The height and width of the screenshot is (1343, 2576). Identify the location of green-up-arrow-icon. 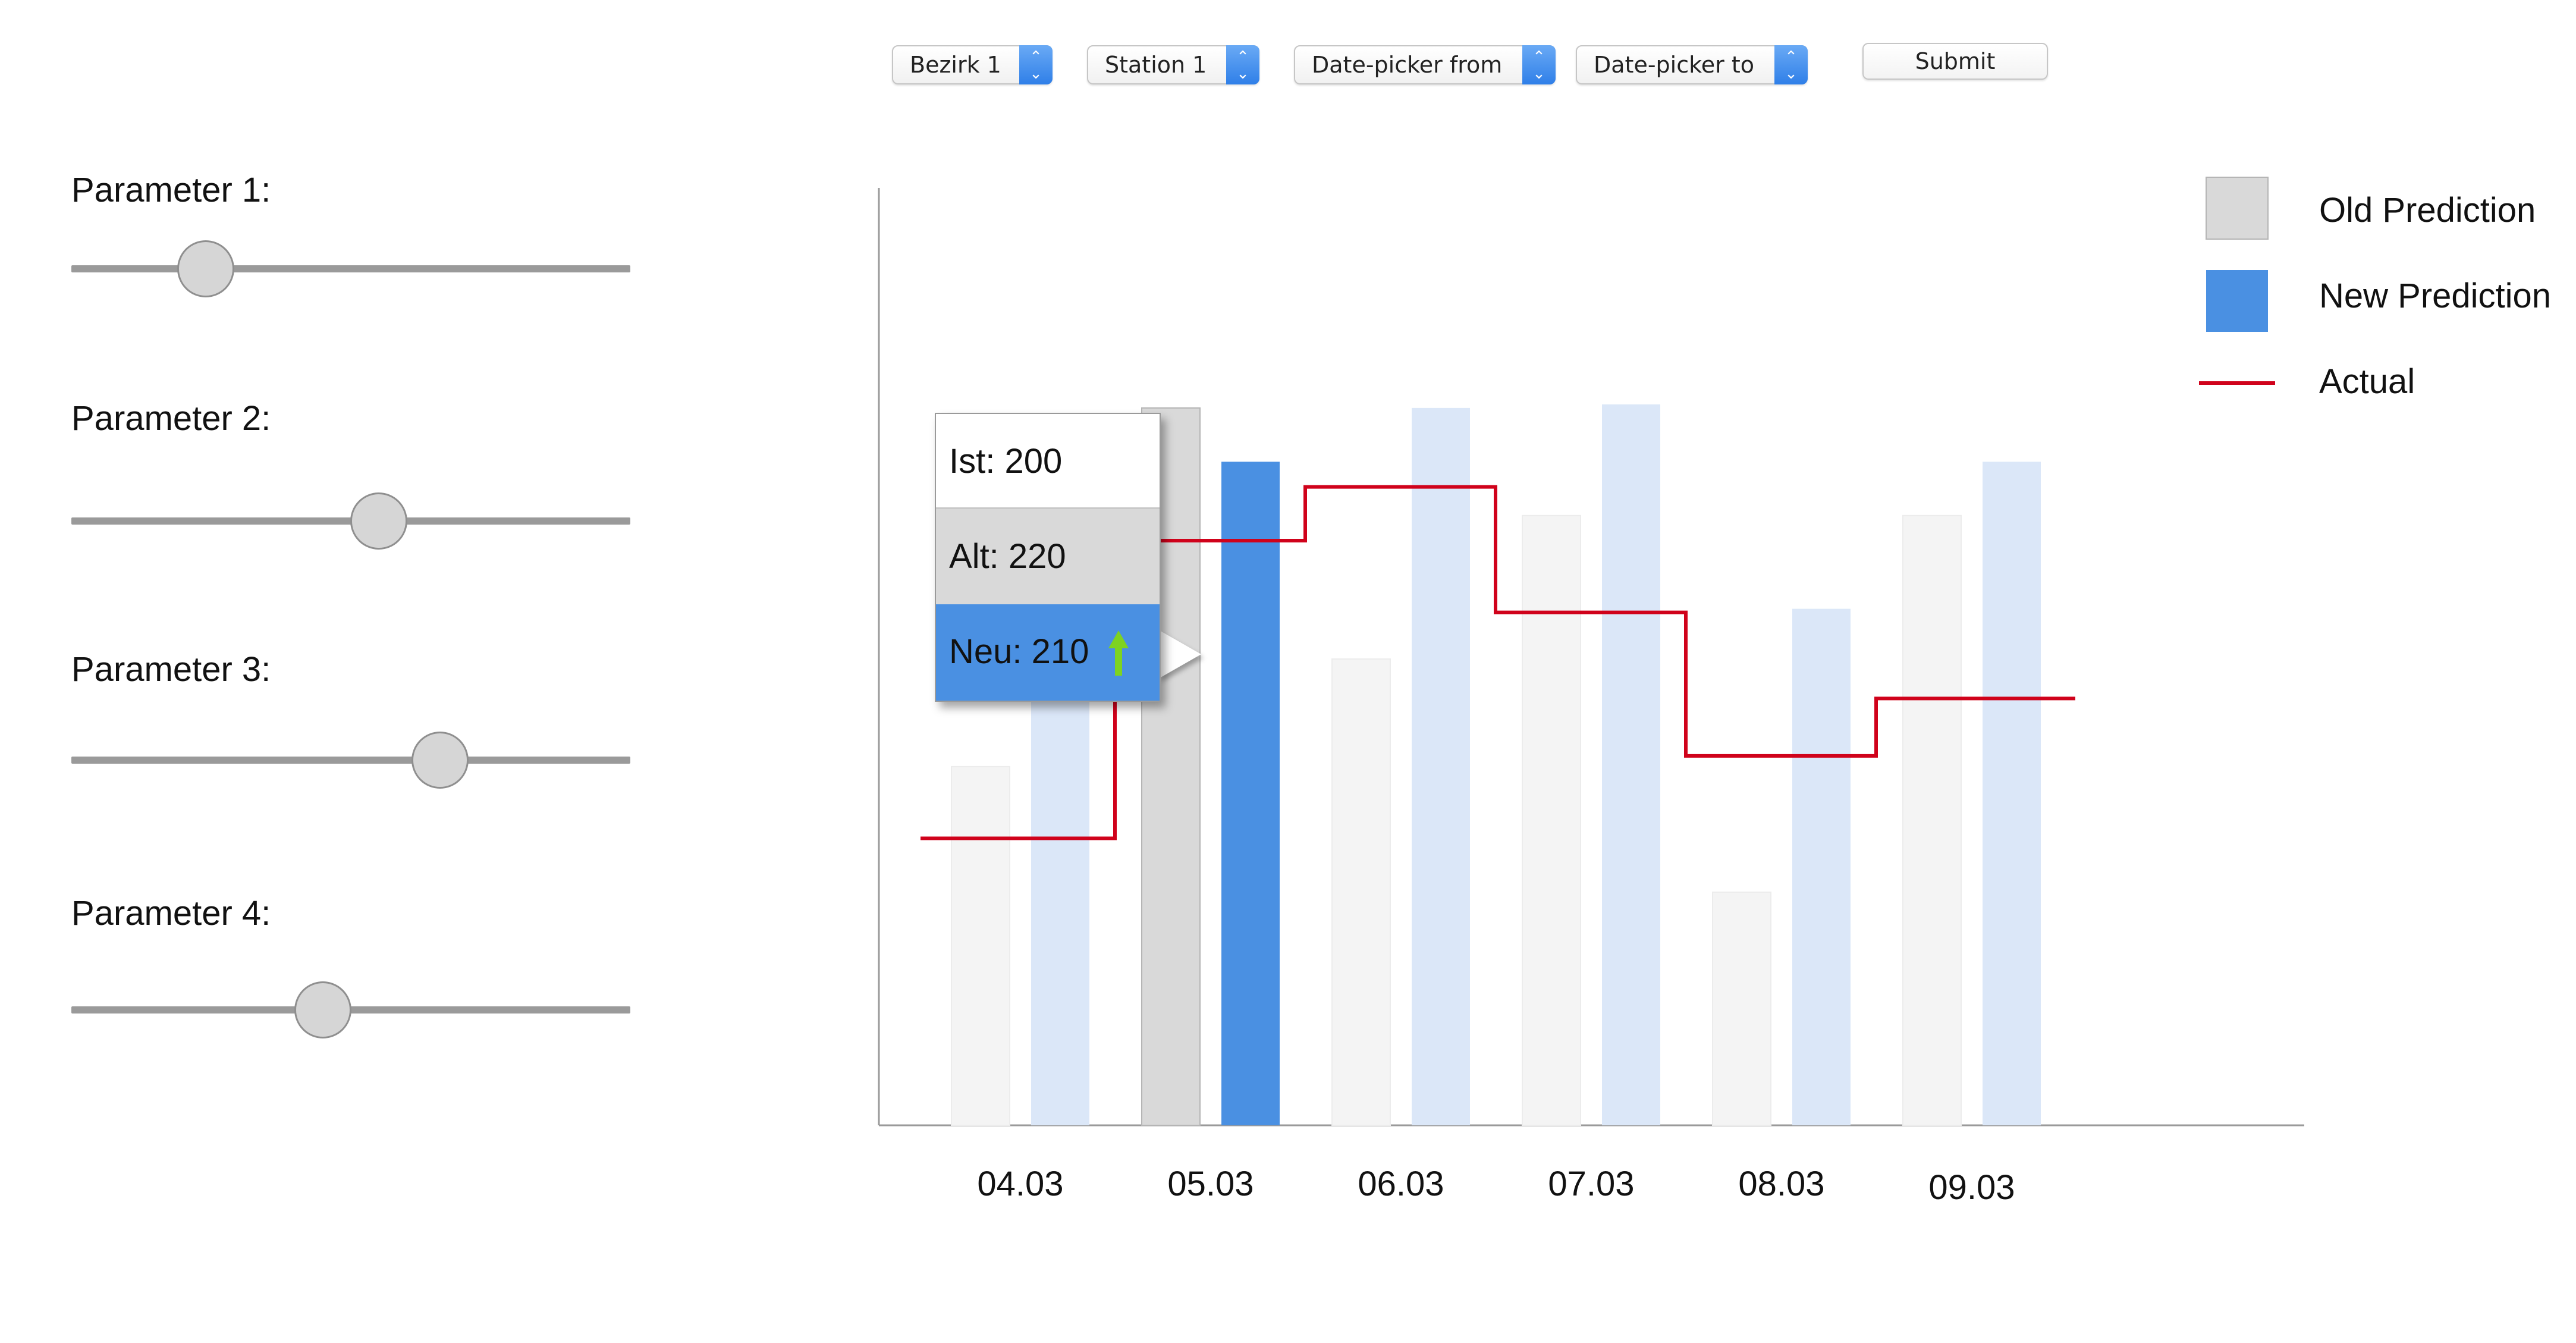
(1118, 653).